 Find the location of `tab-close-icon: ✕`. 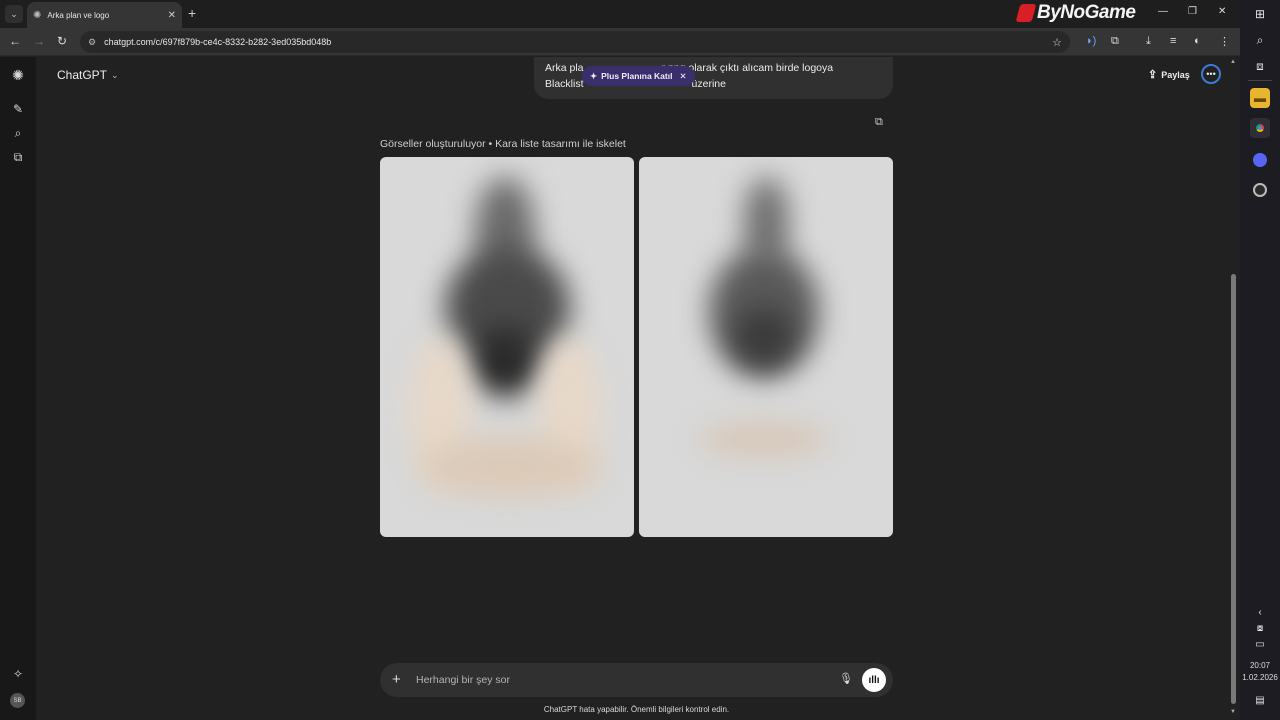

tab-close-icon: ✕ is located at coordinates (172, 15).